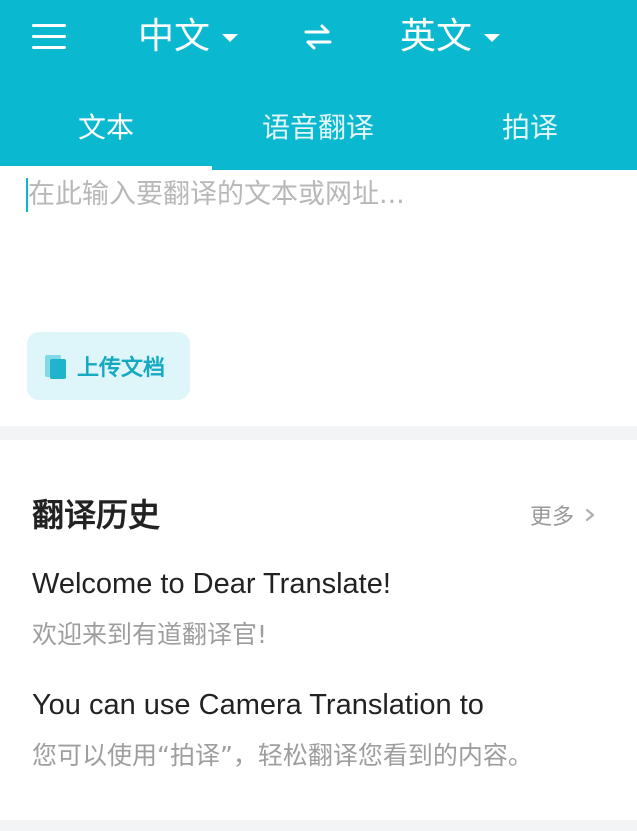 The height and width of the screenshot is (831, 637). What do you see at coordinates (317, 127) in the screenshot?
I see `tab-label: 语音翻译` at bounding box center [317, 127].